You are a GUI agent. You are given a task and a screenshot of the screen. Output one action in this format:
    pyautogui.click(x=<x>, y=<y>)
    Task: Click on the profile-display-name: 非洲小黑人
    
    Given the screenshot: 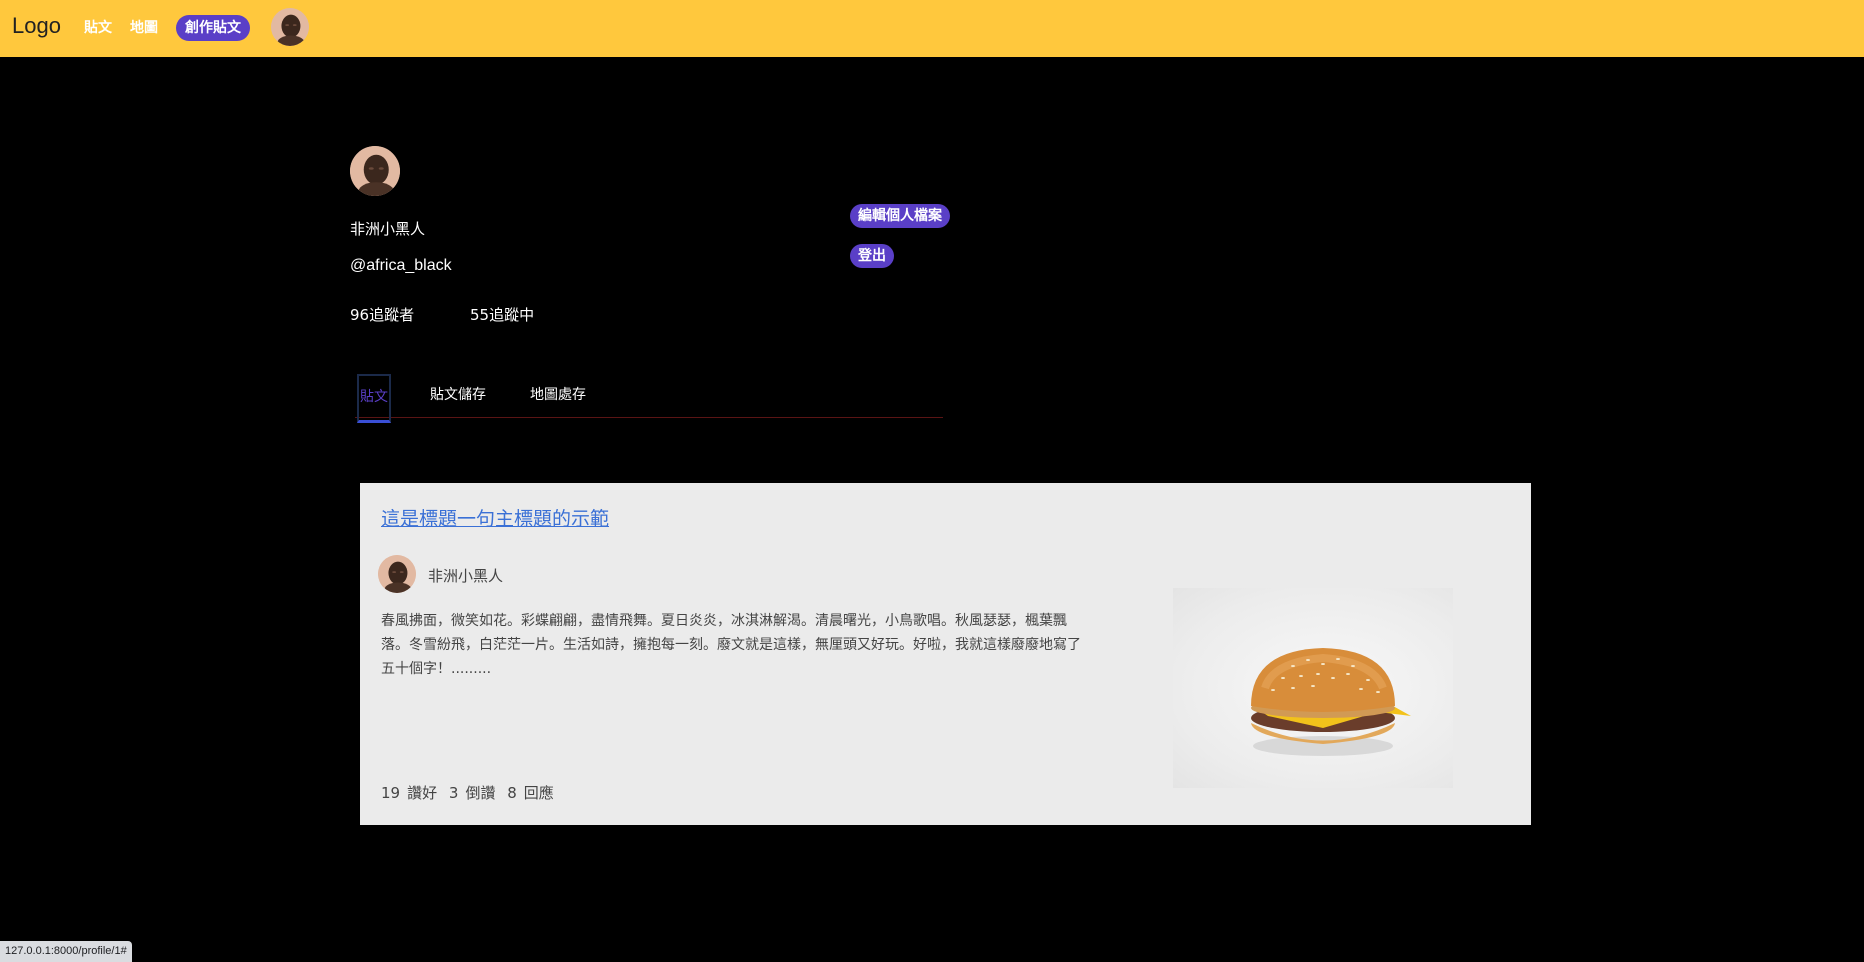 What is the action you would take?
    pyautogui.click(x=388, y=229)
    